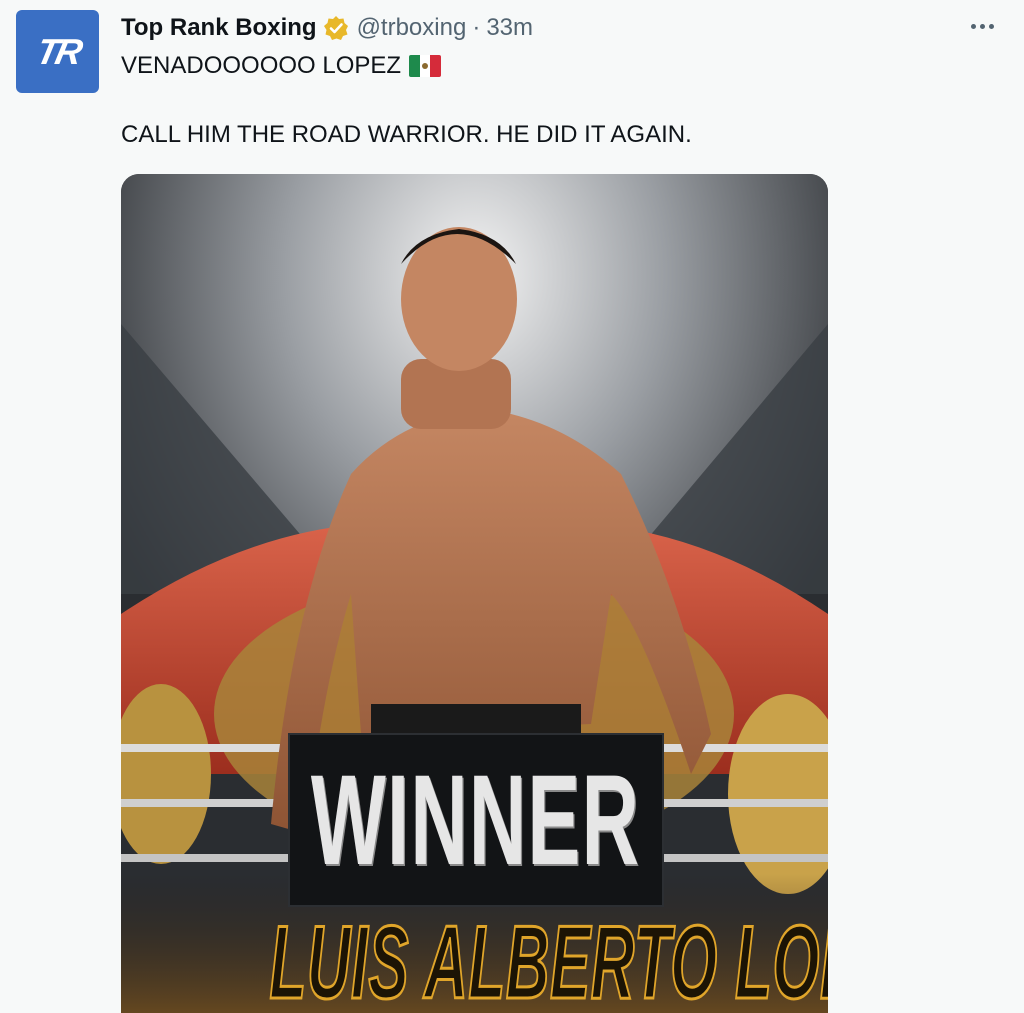 This screenshot has height=1013, width=1024. I want to click on tweet-text-line-1: VENADOOOOOO LOPEZ, so click(281, 66).